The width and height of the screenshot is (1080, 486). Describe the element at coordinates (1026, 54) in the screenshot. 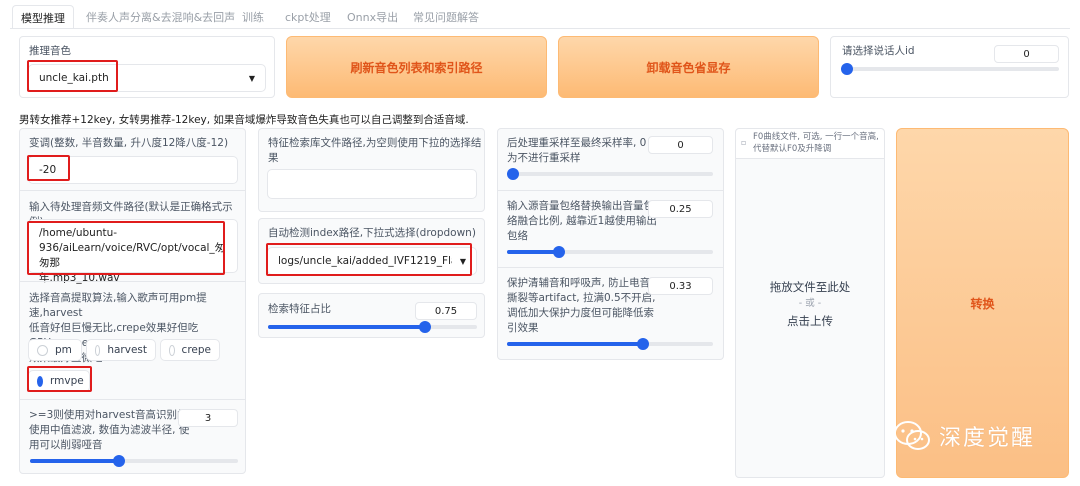

I see `speaker-id-input: 0` at that location.